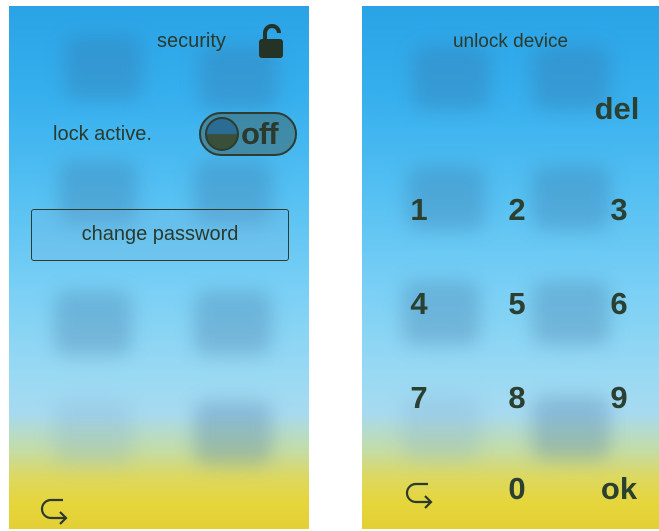  I want to click on key-6: 6, so click(619, 304).